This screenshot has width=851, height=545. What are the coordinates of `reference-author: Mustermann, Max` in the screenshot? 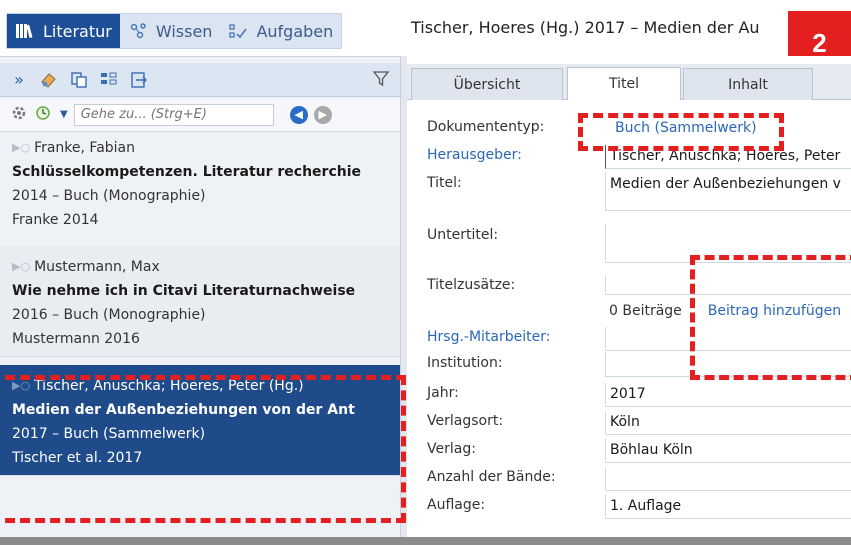 It's located at (97, 267).